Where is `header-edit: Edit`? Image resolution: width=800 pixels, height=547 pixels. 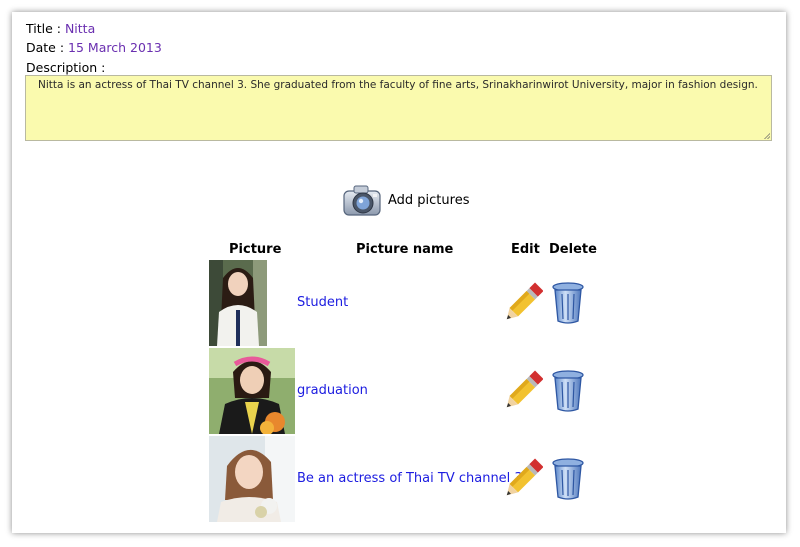
header-edit: Edit is located at coordinates (525, 249).